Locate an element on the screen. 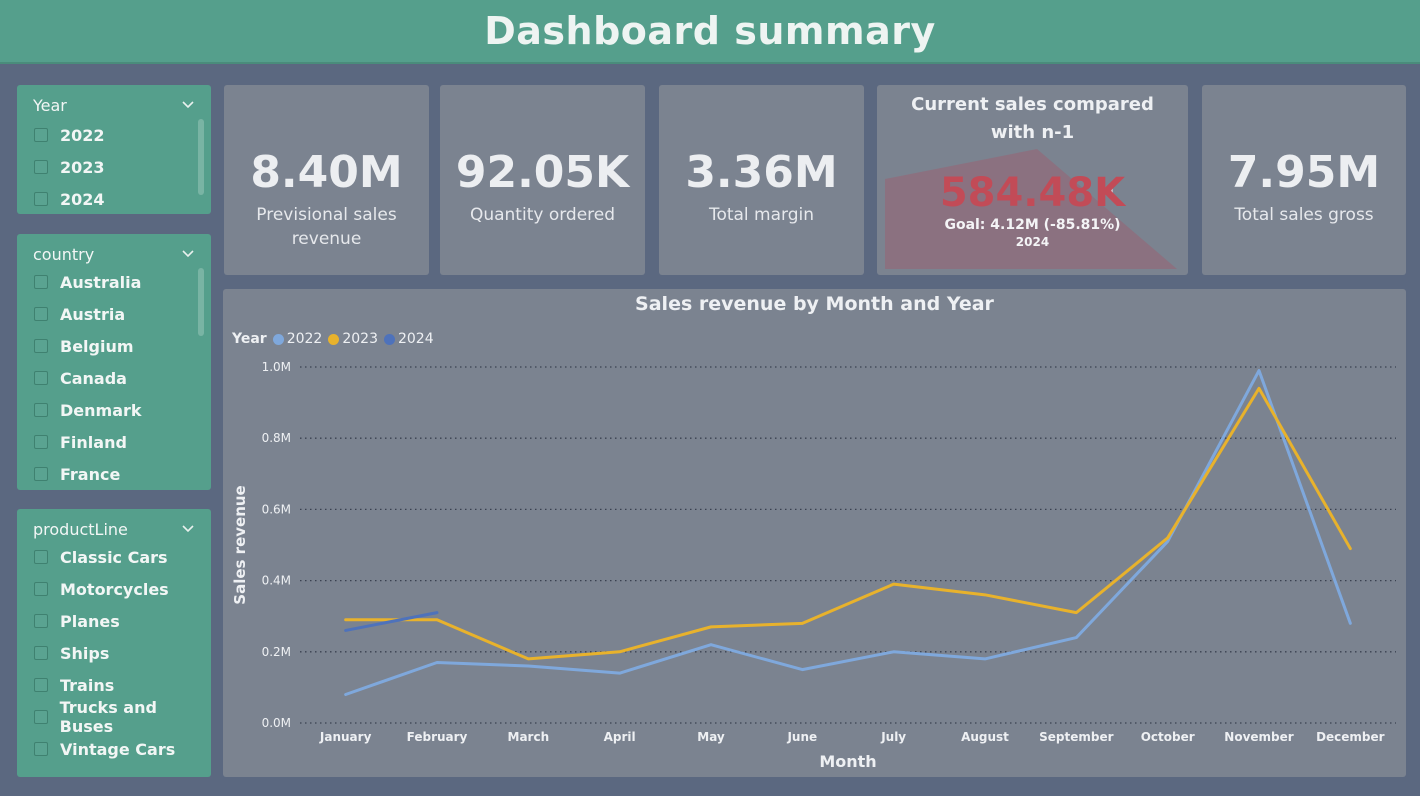 The width and height of the screenshot is (1420, 796). x-axis-title: Month is located at coordinates (847, 761).